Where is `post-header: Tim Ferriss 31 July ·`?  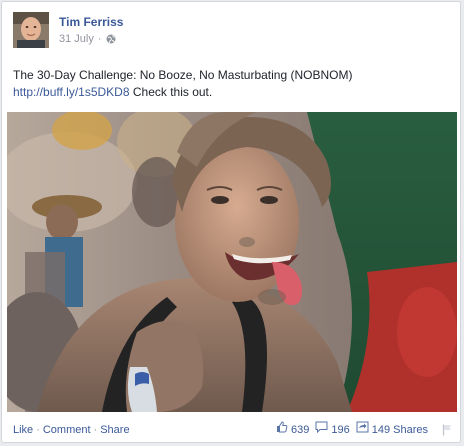 post-header: Tim Ferriss 31 July · is located at coordinates (223, 32).